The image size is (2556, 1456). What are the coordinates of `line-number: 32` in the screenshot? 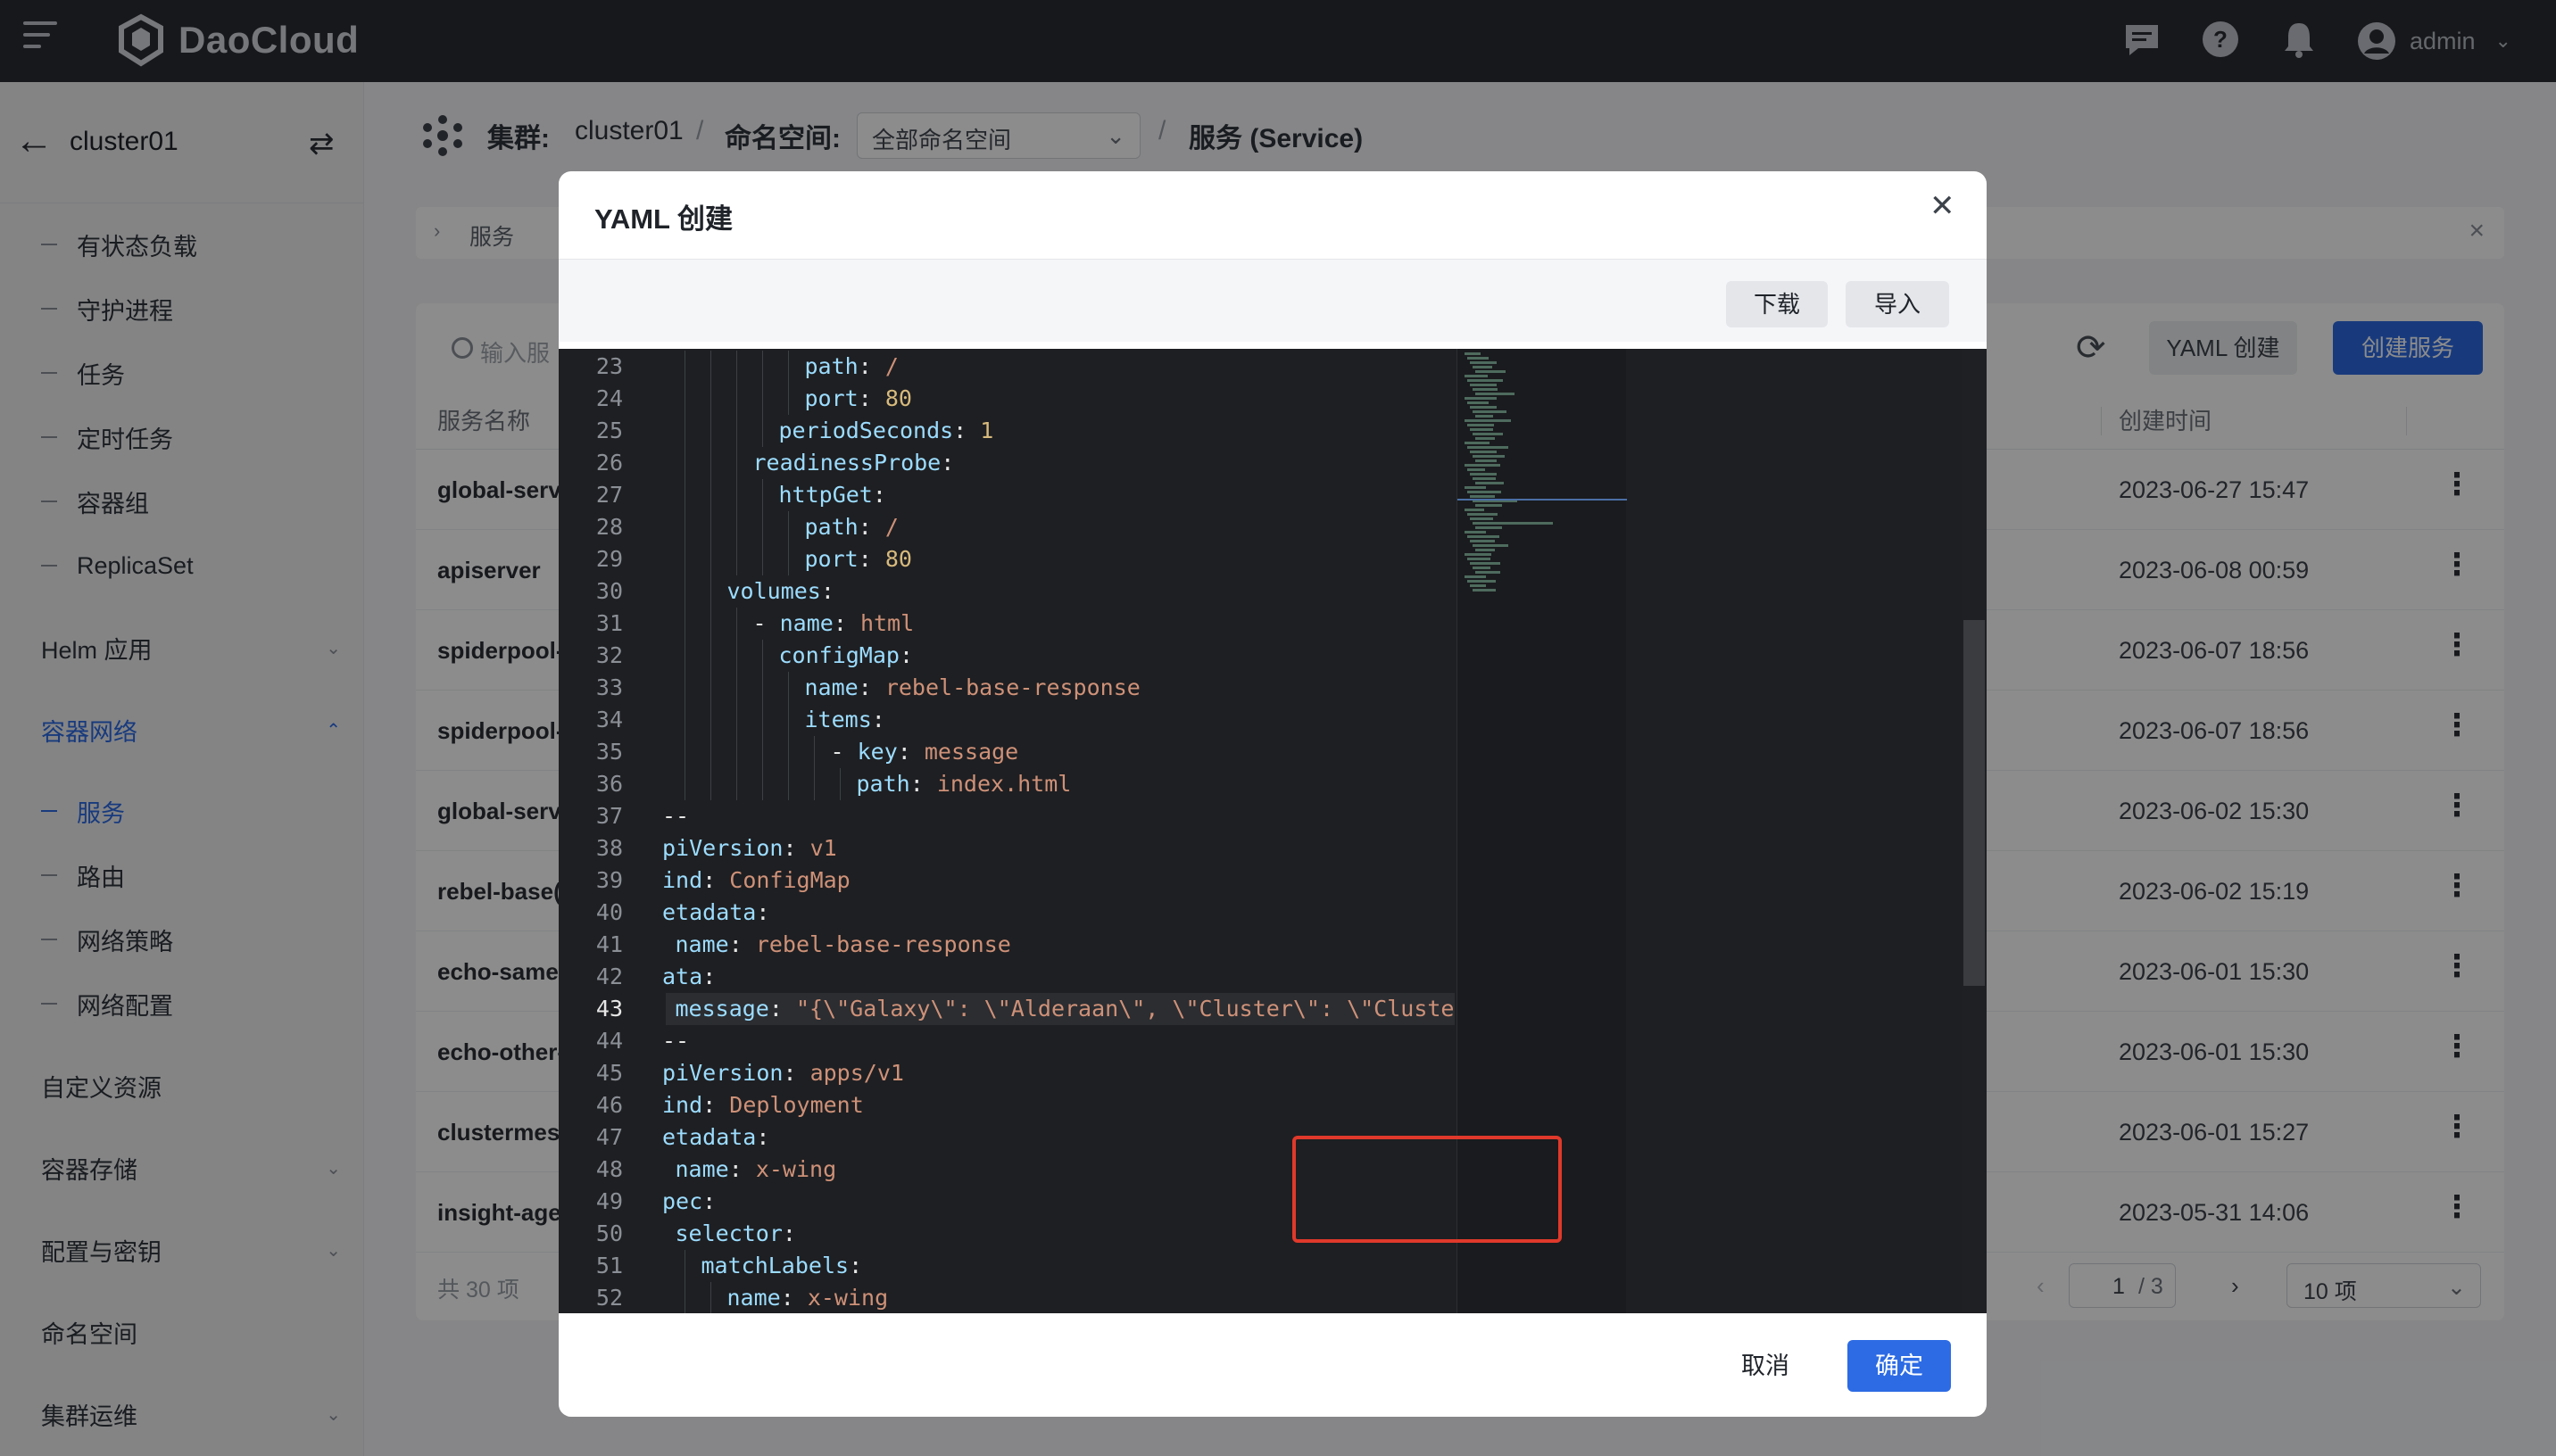 It's located at (609, 655).